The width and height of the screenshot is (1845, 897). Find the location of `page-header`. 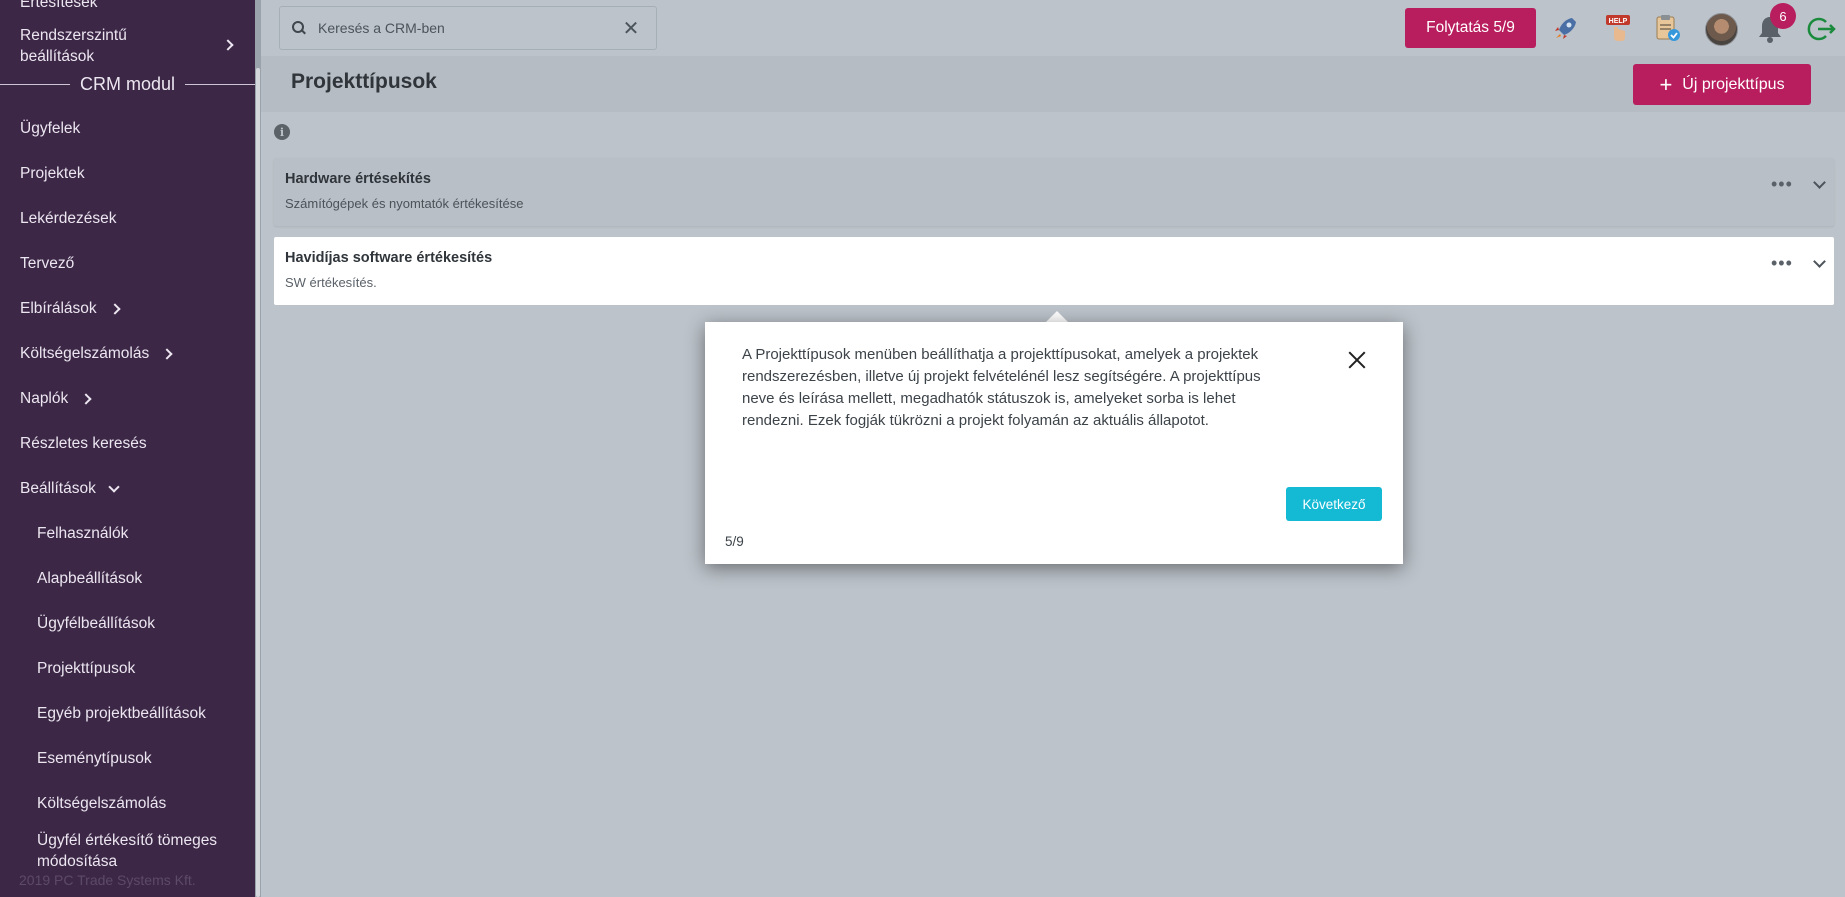

page-header is located at coordinates (1053, 84).